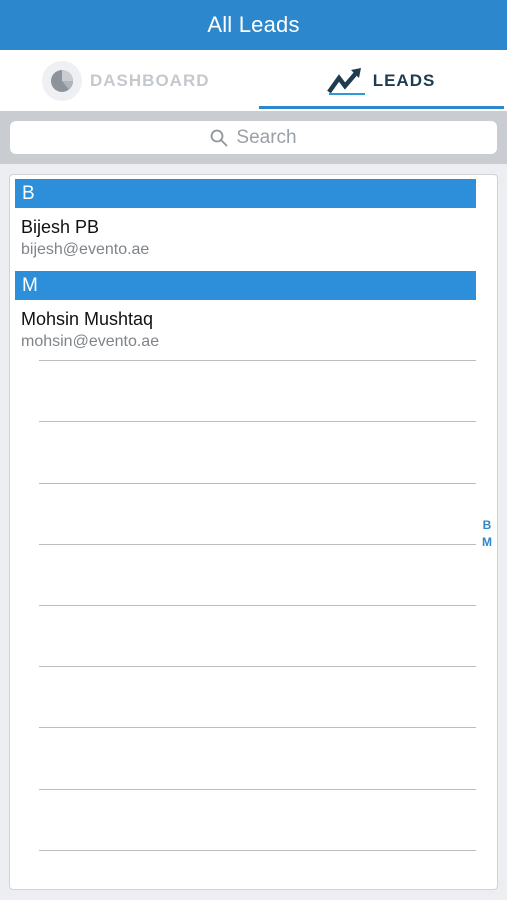 Image resolution: width=507 pixels, height=900 pixels. I want to click on index-letter-m: M, so click(487, 542).